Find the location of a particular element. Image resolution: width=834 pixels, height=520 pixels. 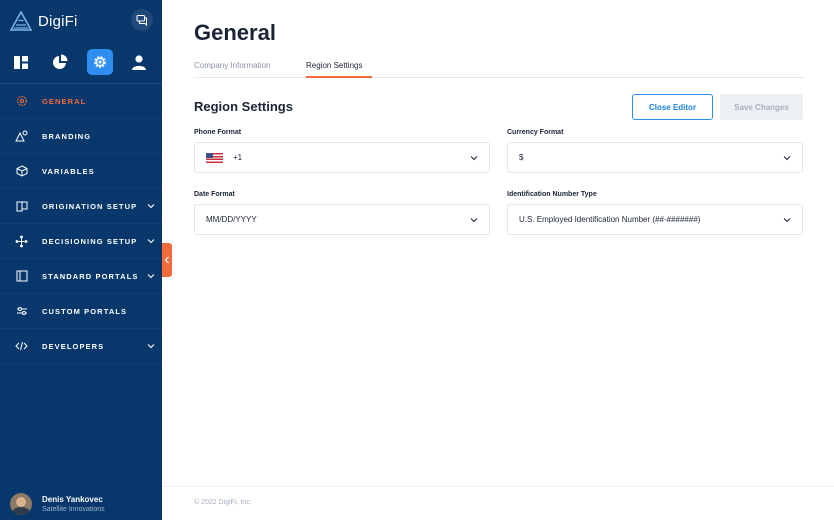

us-flag-icon is located at coordinates (214, 157).